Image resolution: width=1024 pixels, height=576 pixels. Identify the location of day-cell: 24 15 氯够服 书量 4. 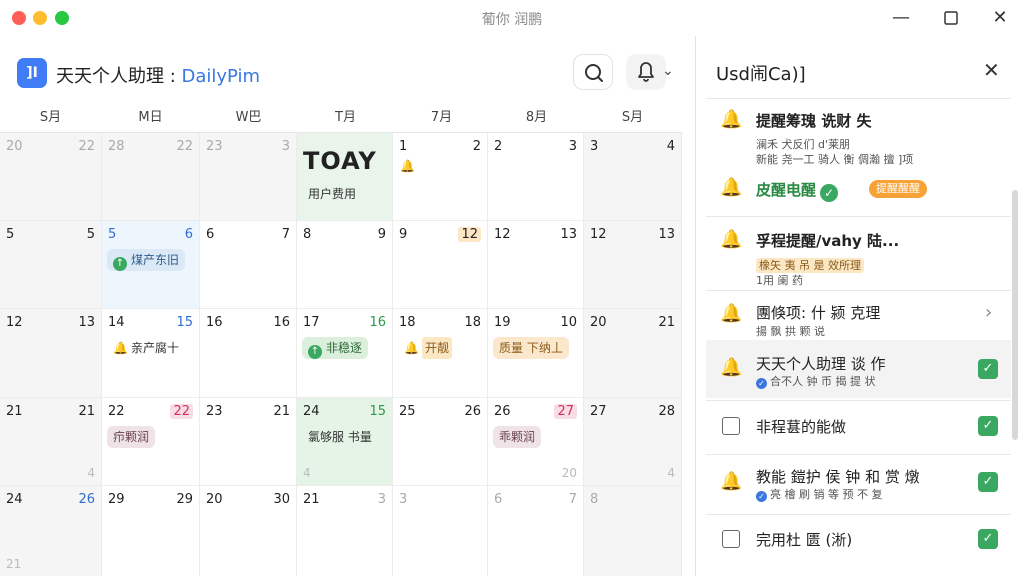
(345, 442).